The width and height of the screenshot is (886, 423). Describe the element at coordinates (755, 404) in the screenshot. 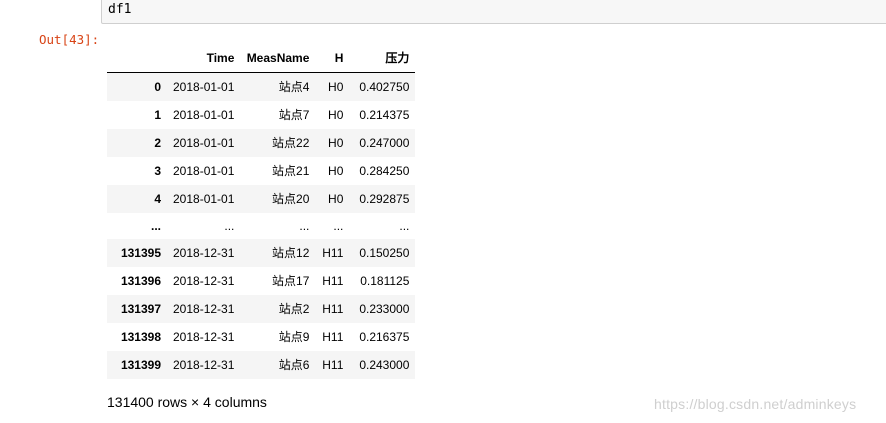

I see `watermark-text: https://blog.csdn.net/adminkeys` at that location.